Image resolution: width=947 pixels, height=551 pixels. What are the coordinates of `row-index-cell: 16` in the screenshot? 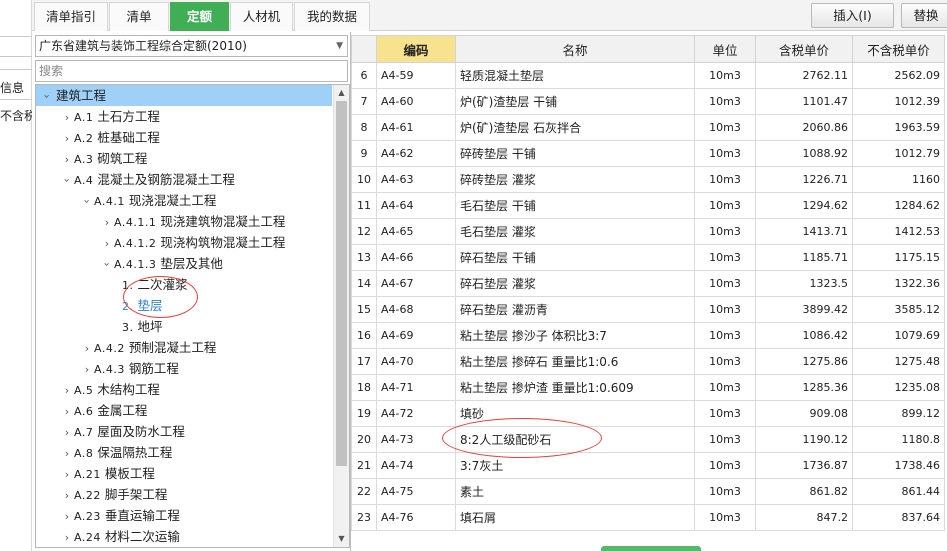 It's located at (364, 335).